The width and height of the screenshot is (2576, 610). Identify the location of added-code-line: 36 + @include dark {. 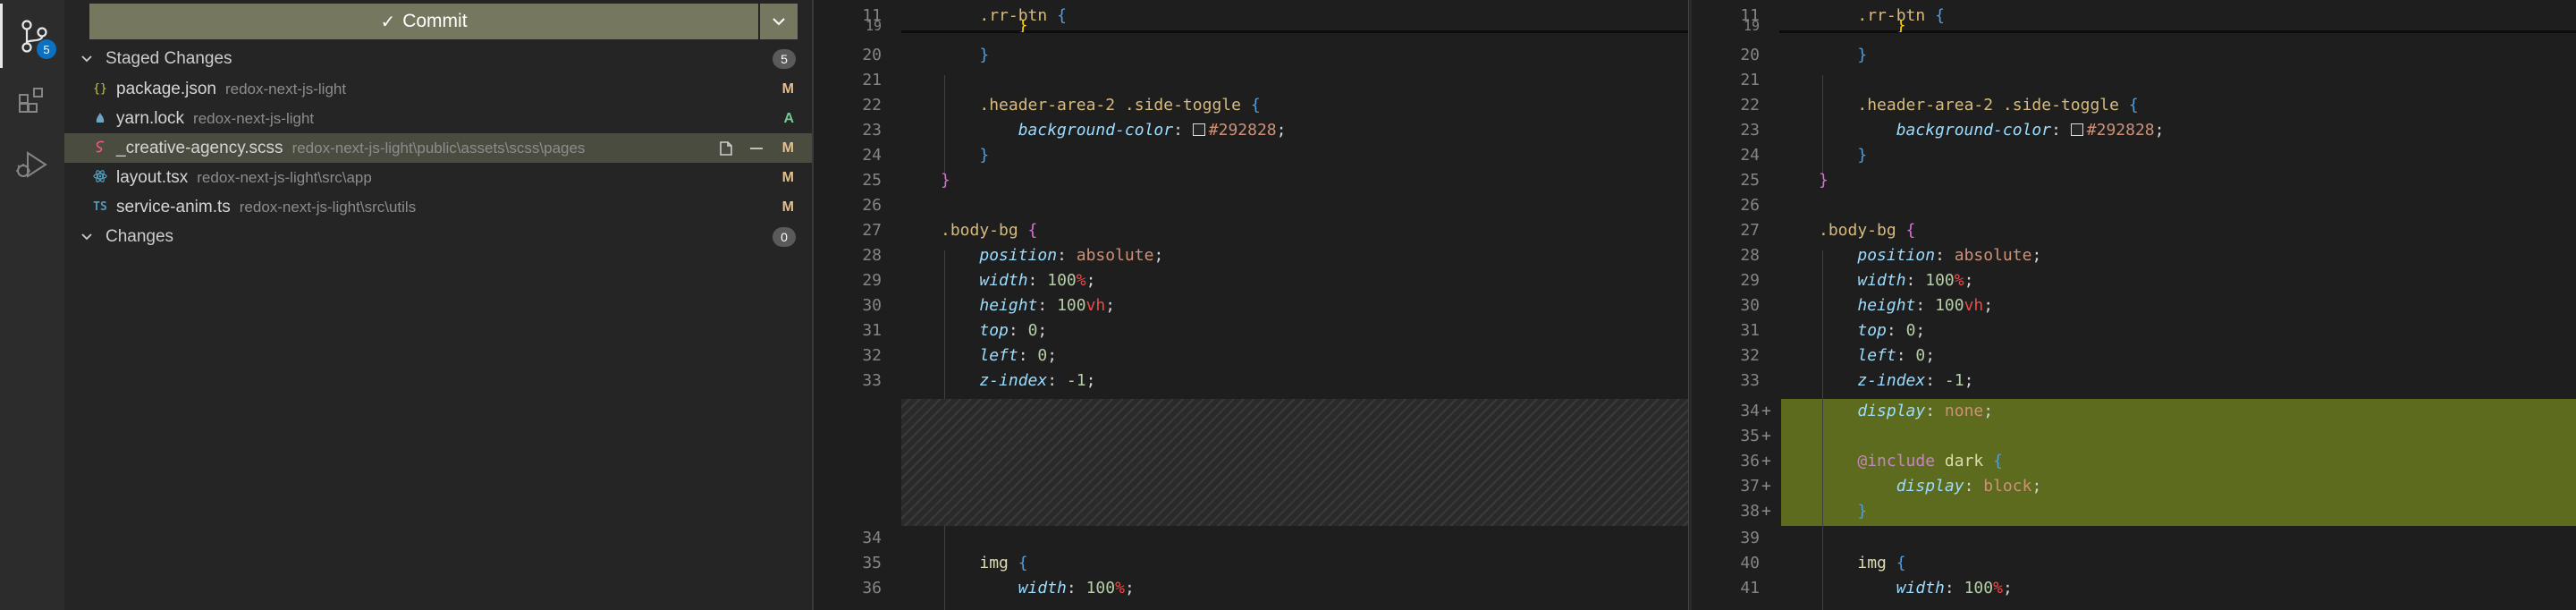
(2134, 462).